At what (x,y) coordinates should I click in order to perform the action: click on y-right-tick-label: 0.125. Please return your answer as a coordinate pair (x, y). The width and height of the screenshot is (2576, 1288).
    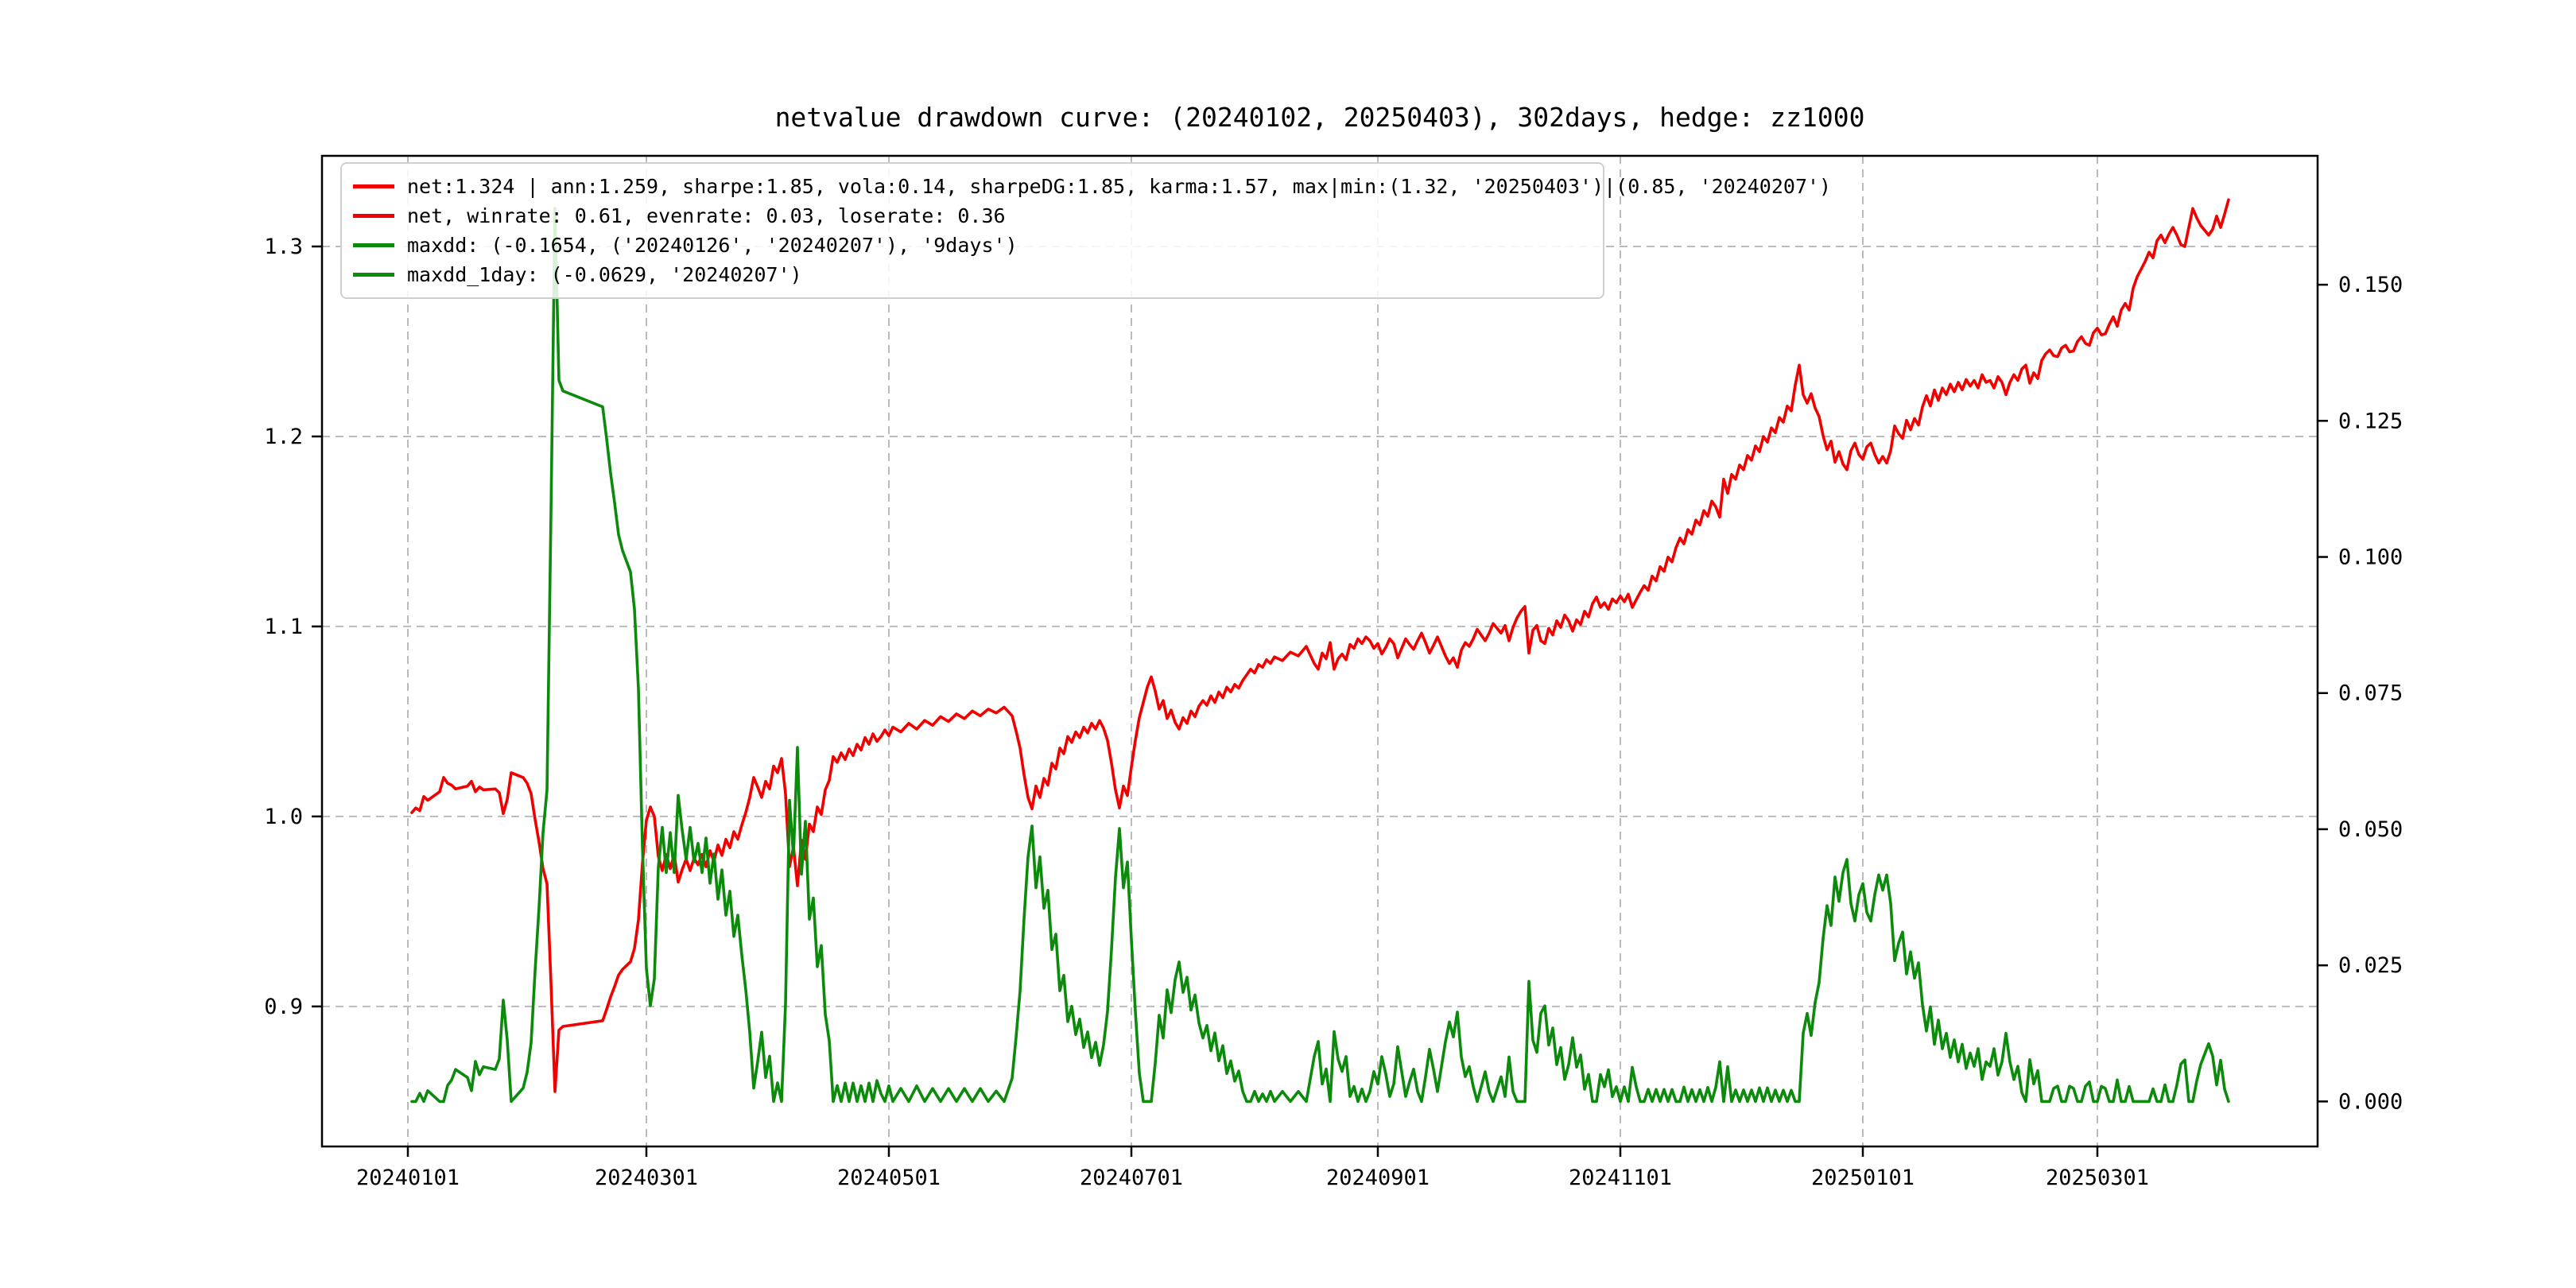
    Looking at the image, I should click on (2370, 421).